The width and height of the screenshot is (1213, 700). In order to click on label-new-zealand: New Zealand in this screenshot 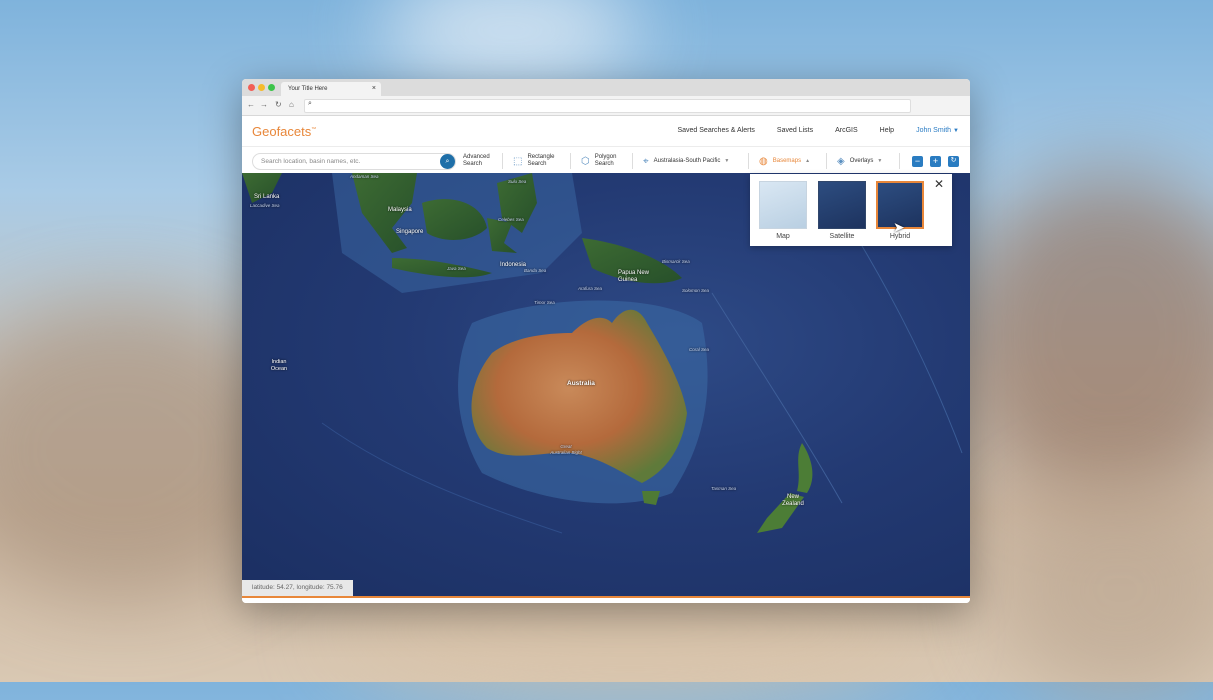, I will do `click(793, 500)`.